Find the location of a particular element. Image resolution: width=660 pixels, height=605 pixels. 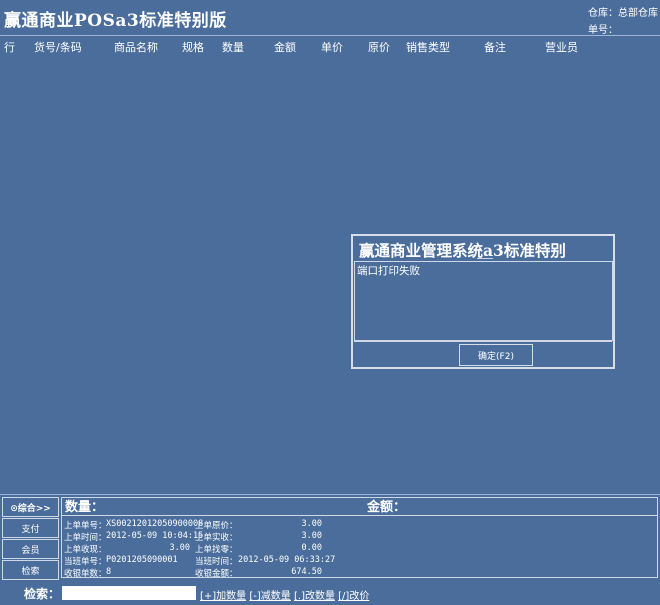

detail-value: 8 is located at coordinates (109, 572).